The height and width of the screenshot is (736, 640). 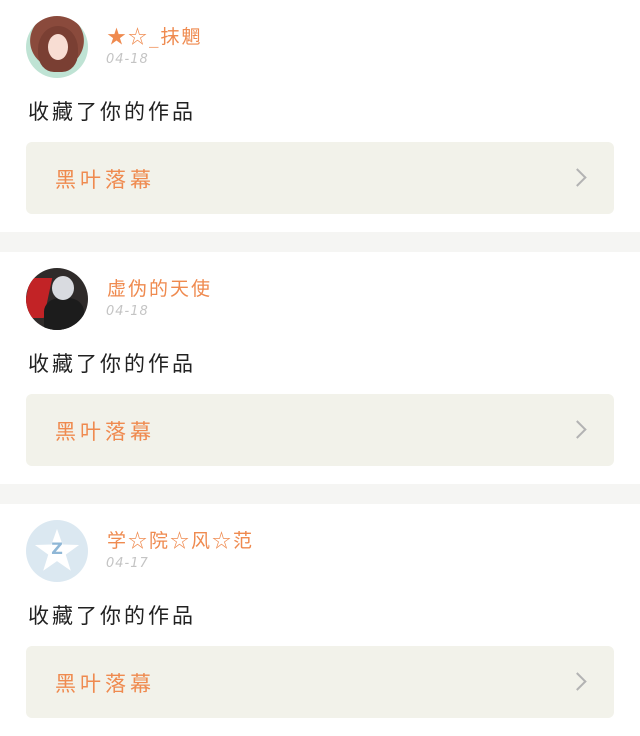 I want to click on avatar-face, so click(x=58, y=47).